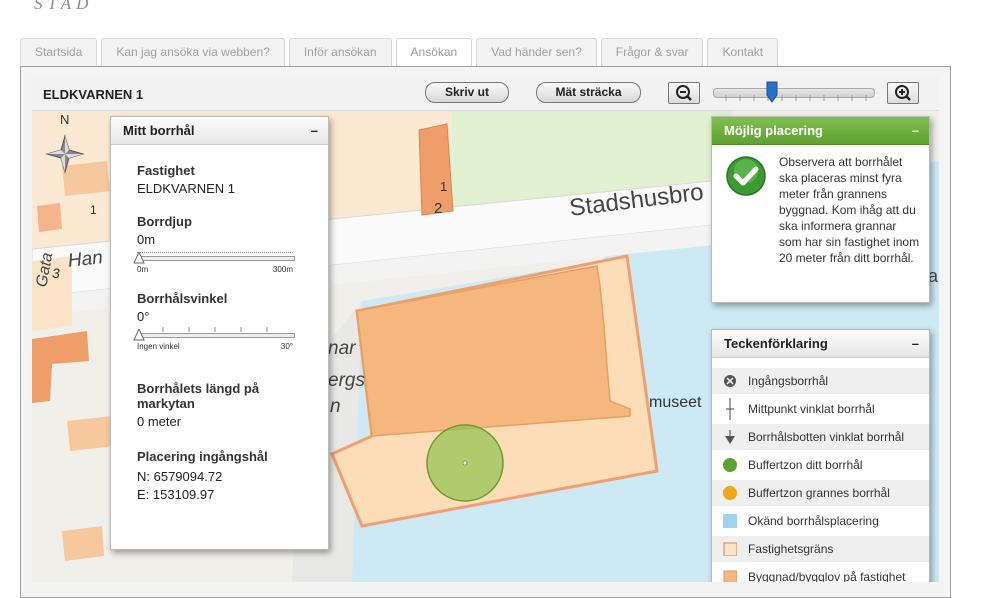 Image resolution: width=991 pixels, height=598 pixels. I want to click on zoom-slider, so click(794, 94).